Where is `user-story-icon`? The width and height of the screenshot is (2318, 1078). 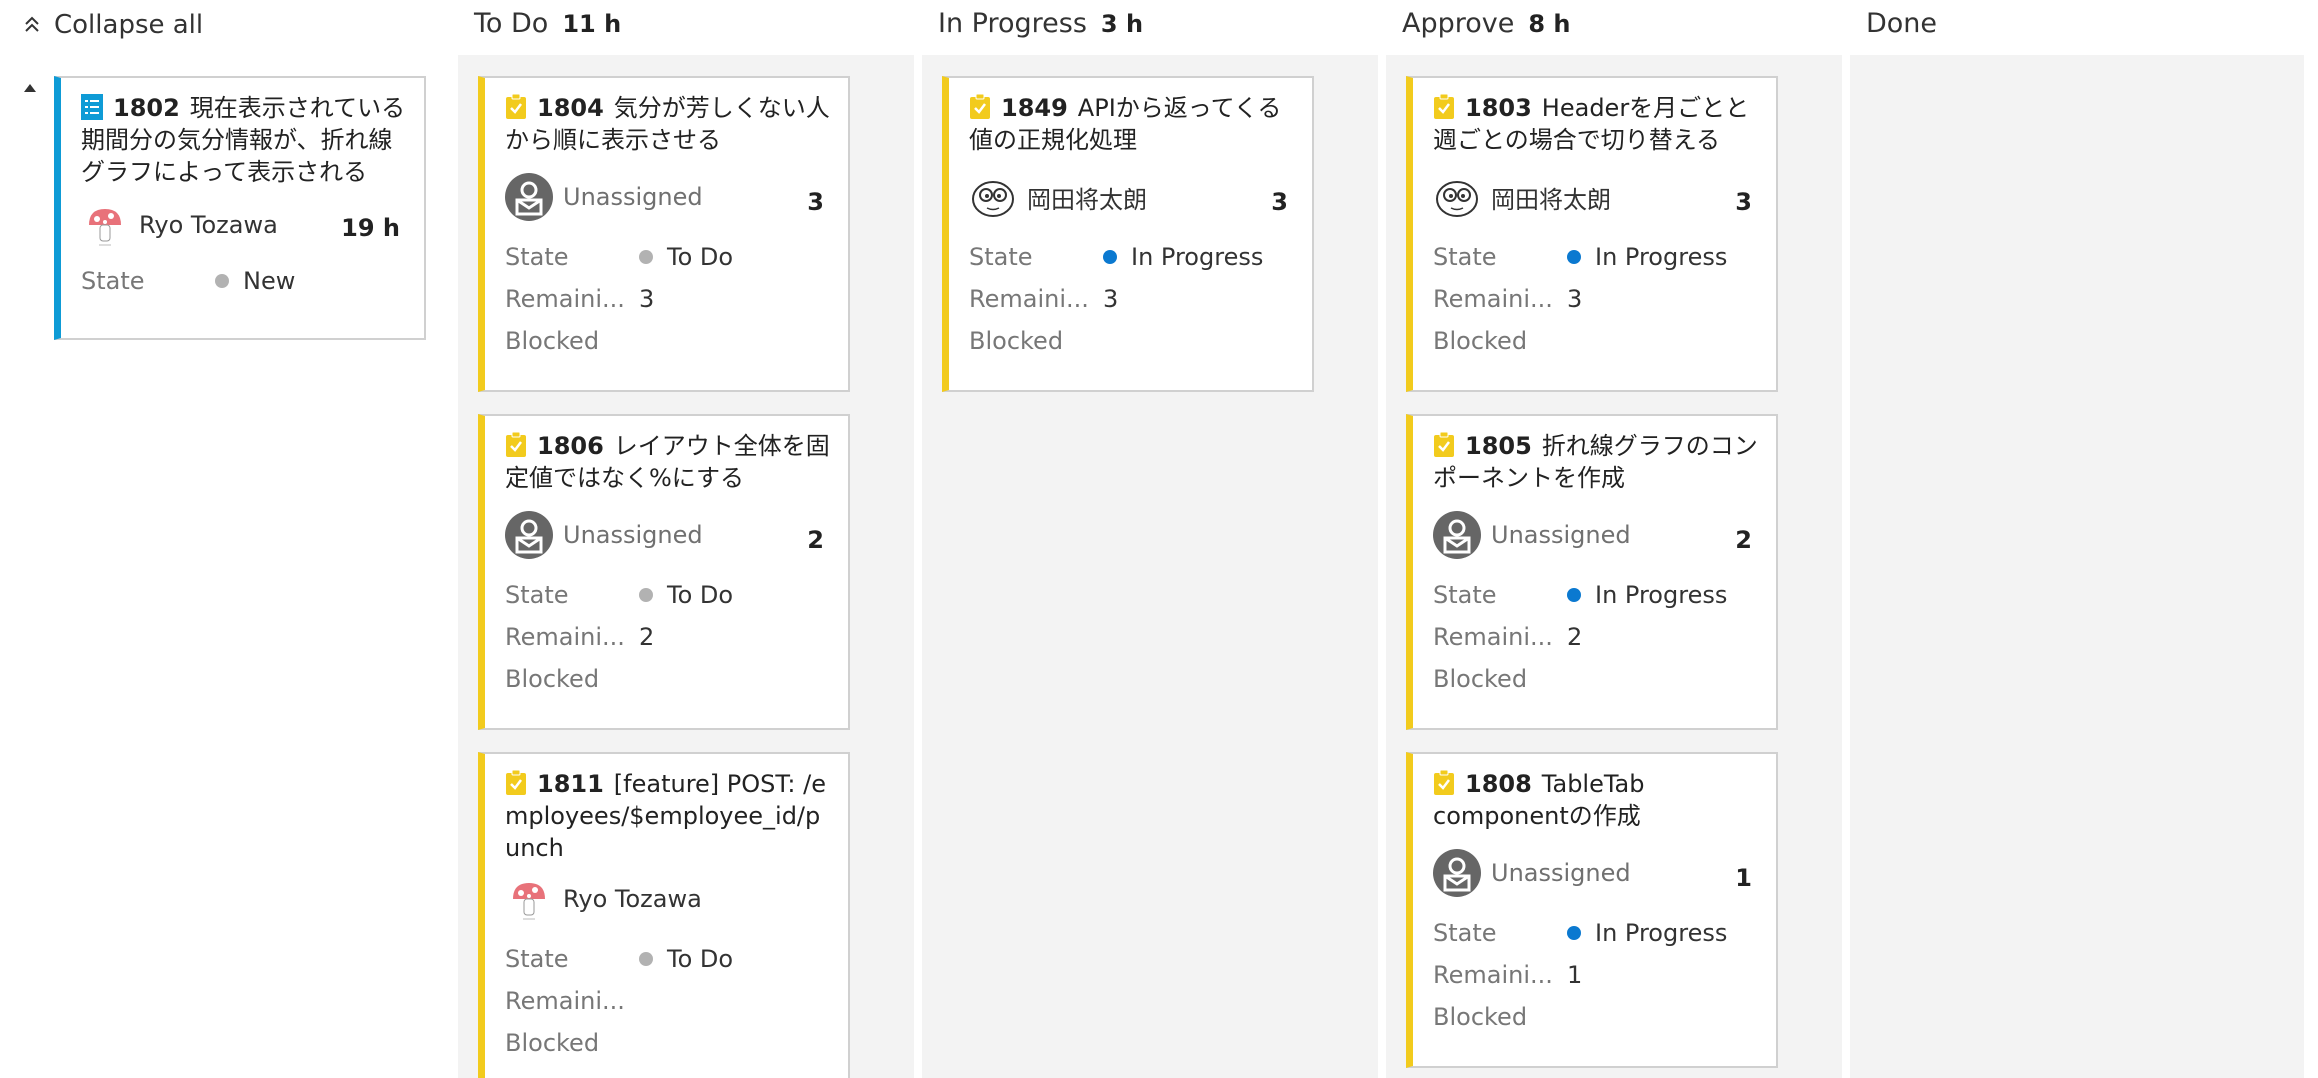
user-story-icon is located at coordinates (92, 107).